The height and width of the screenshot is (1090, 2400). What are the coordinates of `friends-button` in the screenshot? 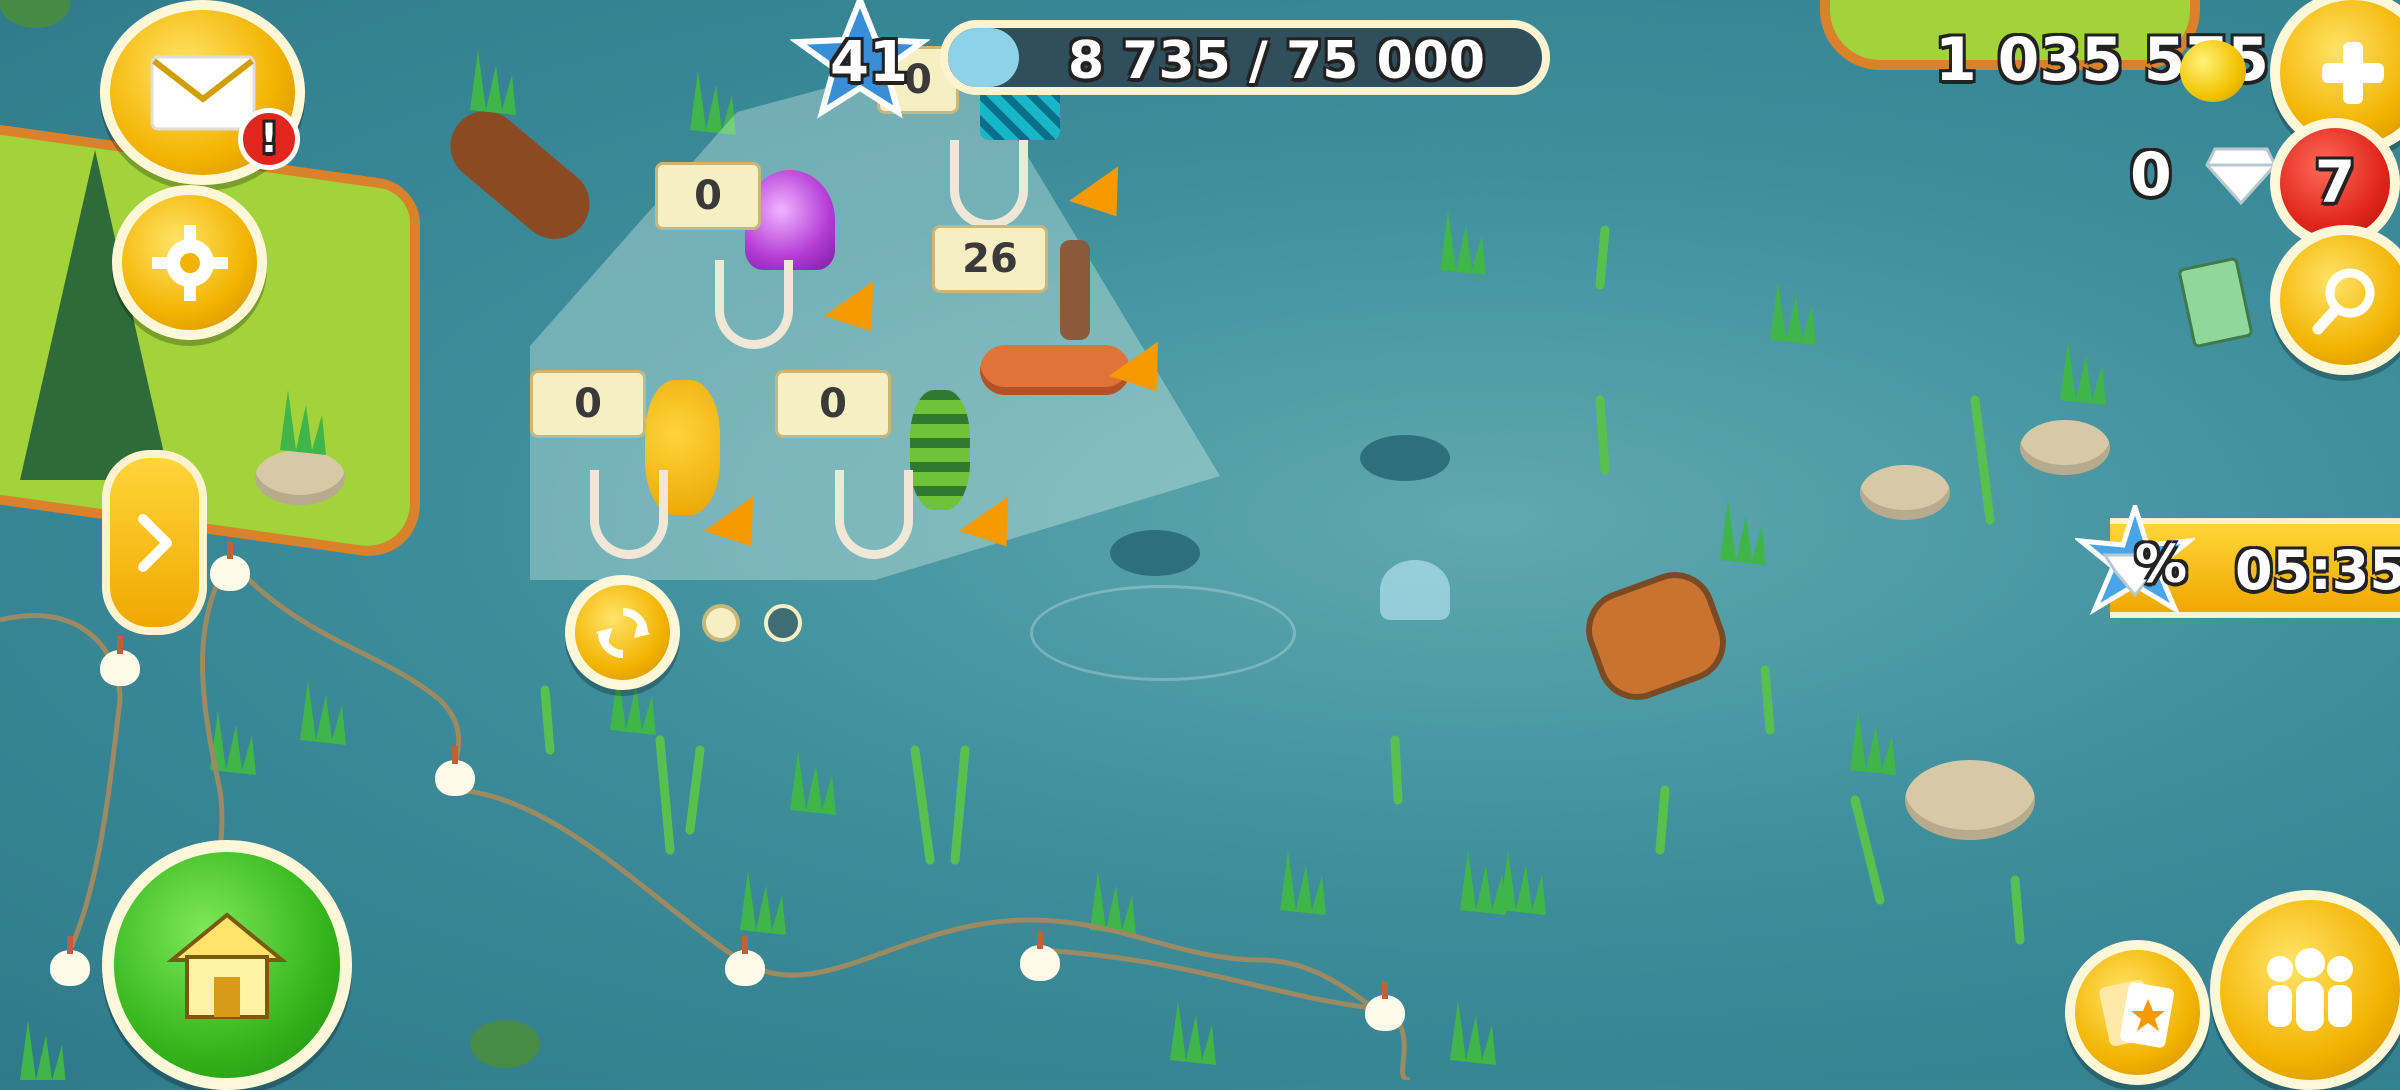 It's located at (2305, 990).